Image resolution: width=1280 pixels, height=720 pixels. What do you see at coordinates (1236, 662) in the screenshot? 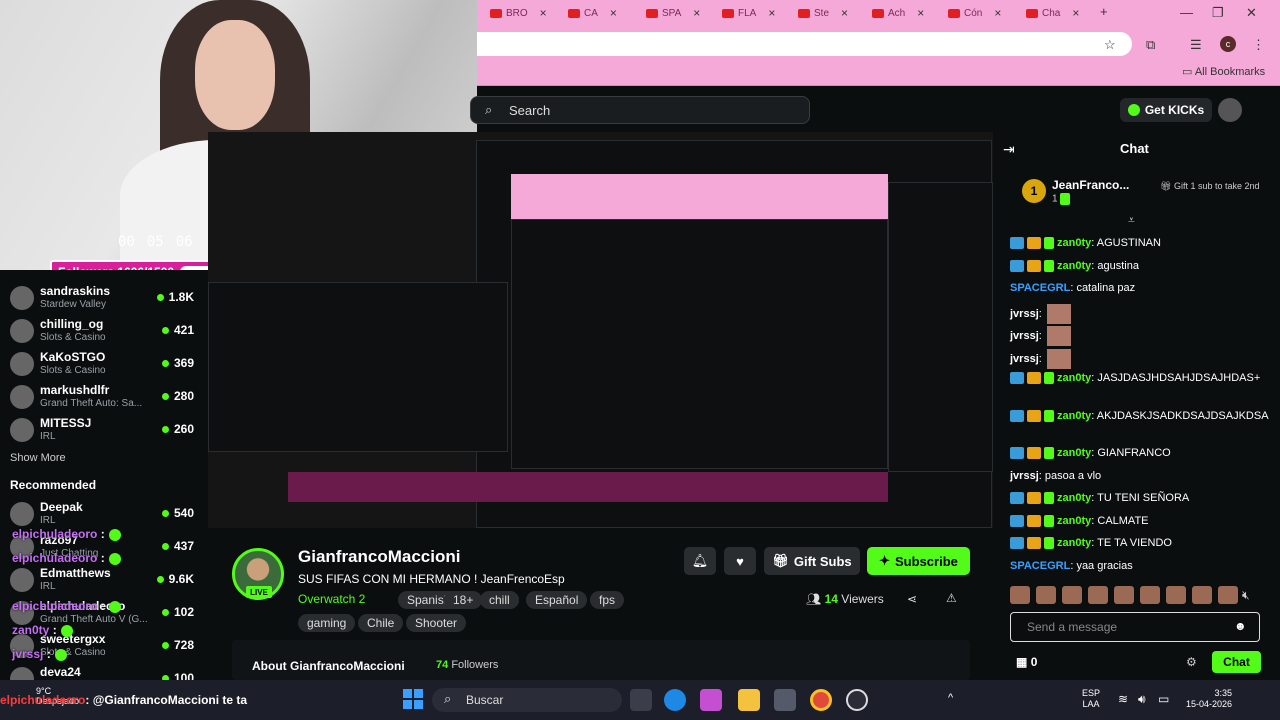
I see `chat-send-button: Chat` at bounding box center [1236, 662].